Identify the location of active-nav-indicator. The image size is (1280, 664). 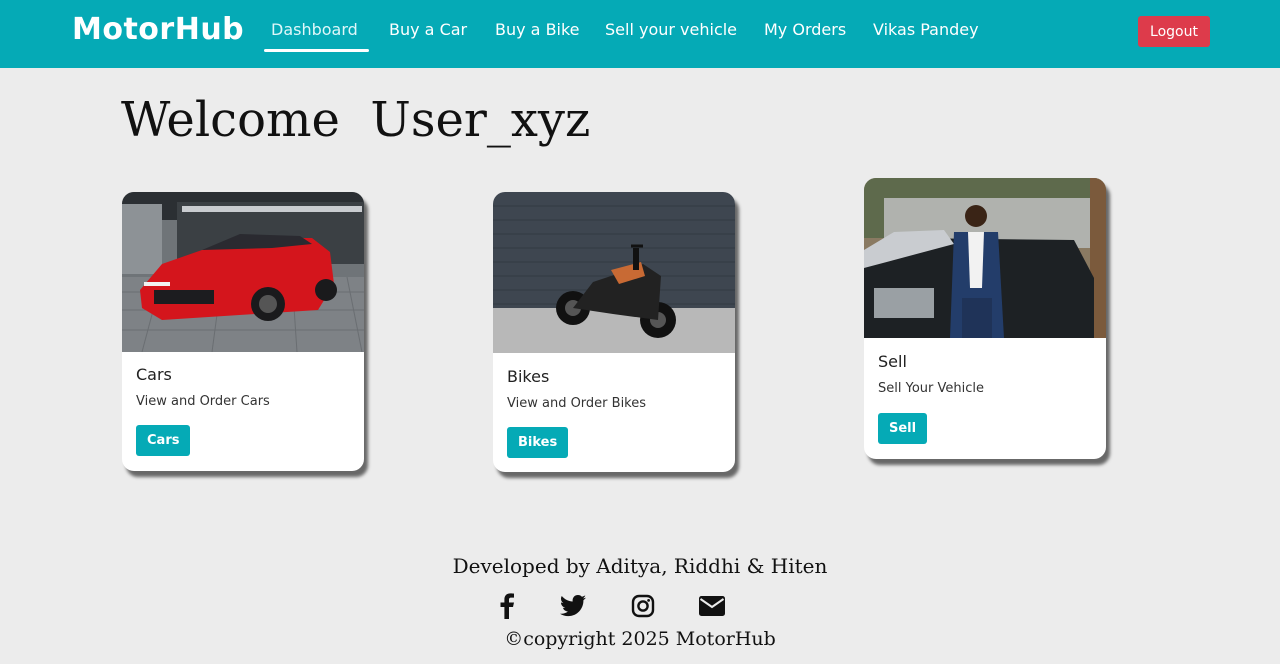
(316, 50).